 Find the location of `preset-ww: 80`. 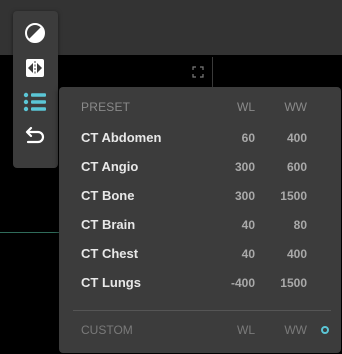

preset-ww: 80 is located at coordinates (300, 225).